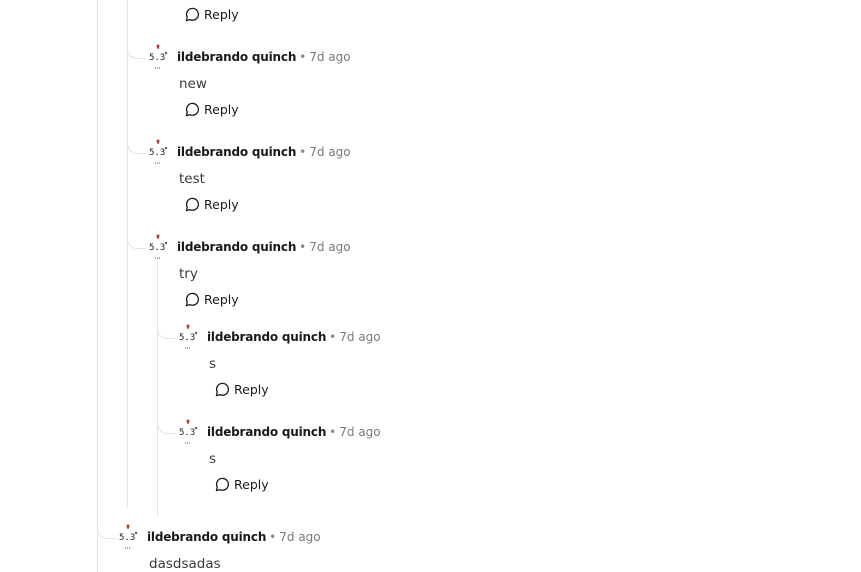 The width and height of the screenshot is (861, 572). I want to click on comment-body: test, so click(192, 179).